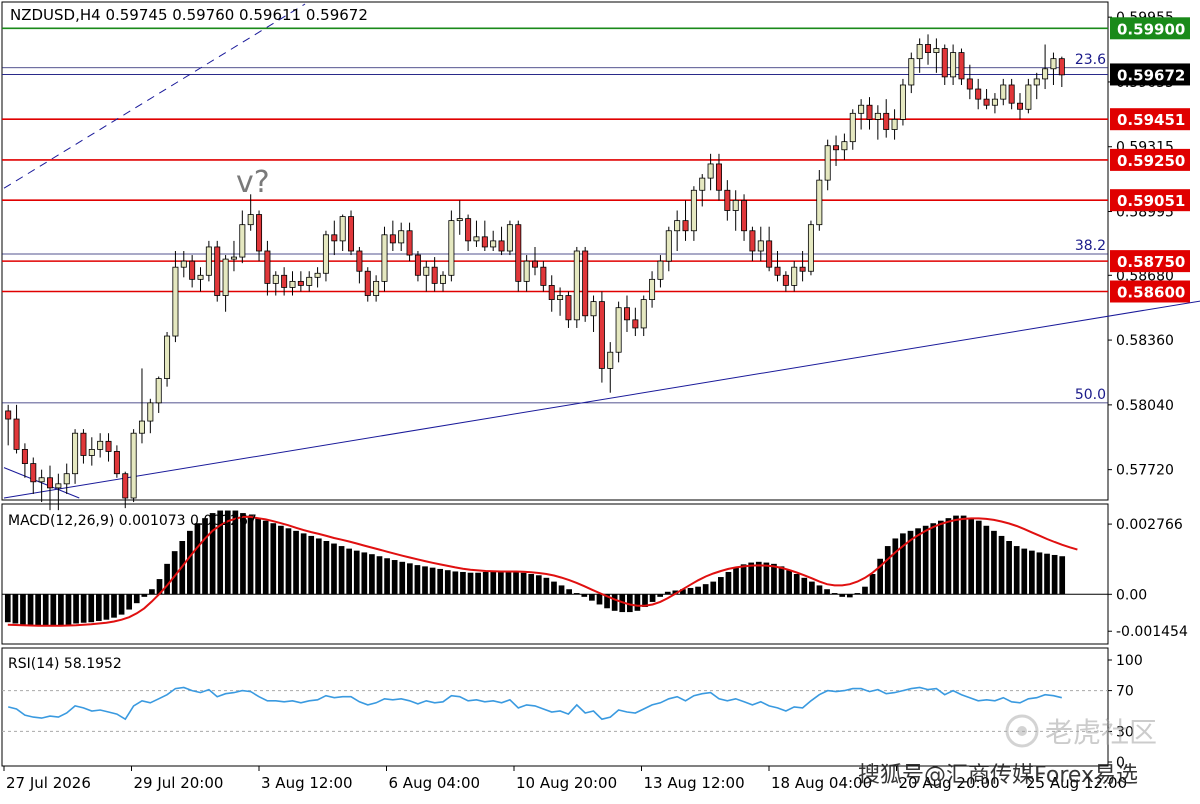 The width and height of the screenshot is (1200, 804). I want to click on watermark-brand: 老虎社区, so click(1101, 732).